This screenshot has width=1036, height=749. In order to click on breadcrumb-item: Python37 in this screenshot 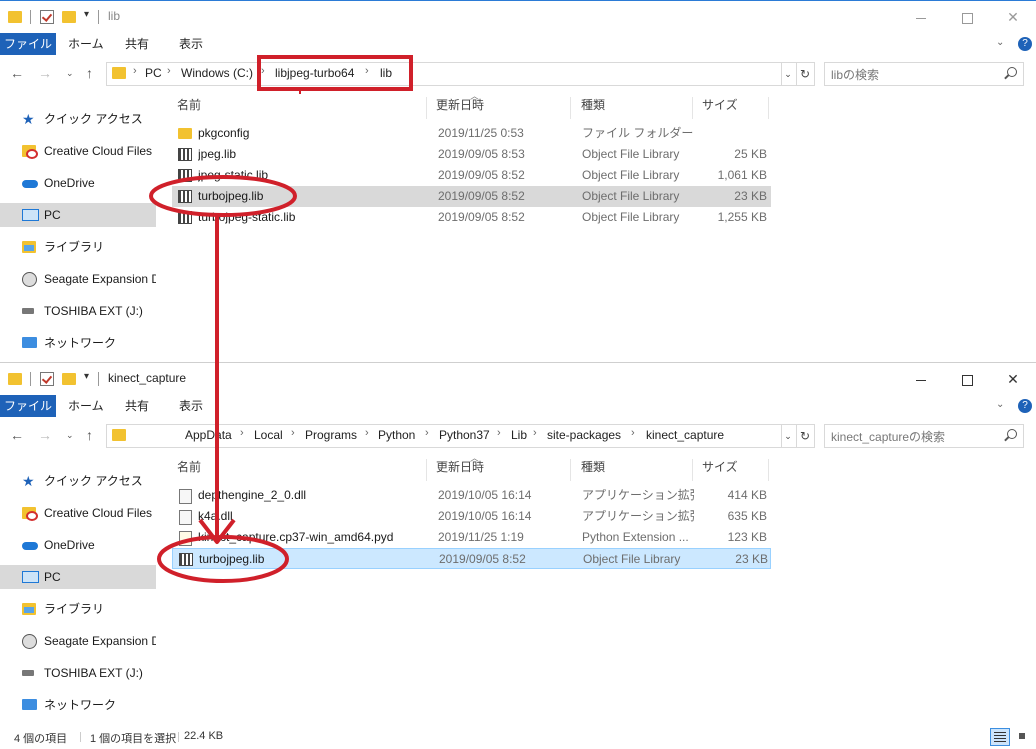, I will do `click(464, 435)`.